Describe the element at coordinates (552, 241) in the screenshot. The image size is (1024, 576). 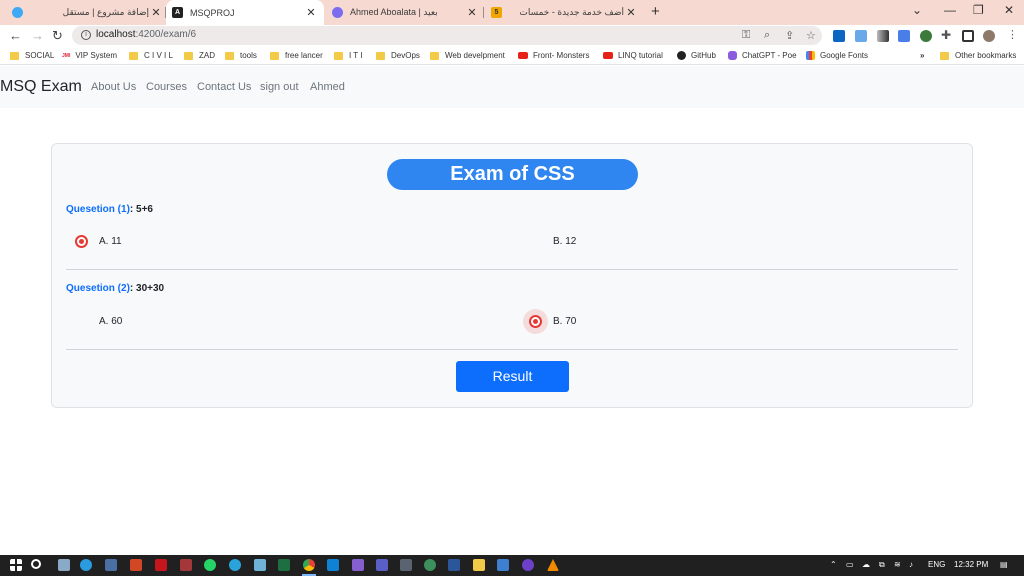
I see `option-q1-b: B. 12` at that location.